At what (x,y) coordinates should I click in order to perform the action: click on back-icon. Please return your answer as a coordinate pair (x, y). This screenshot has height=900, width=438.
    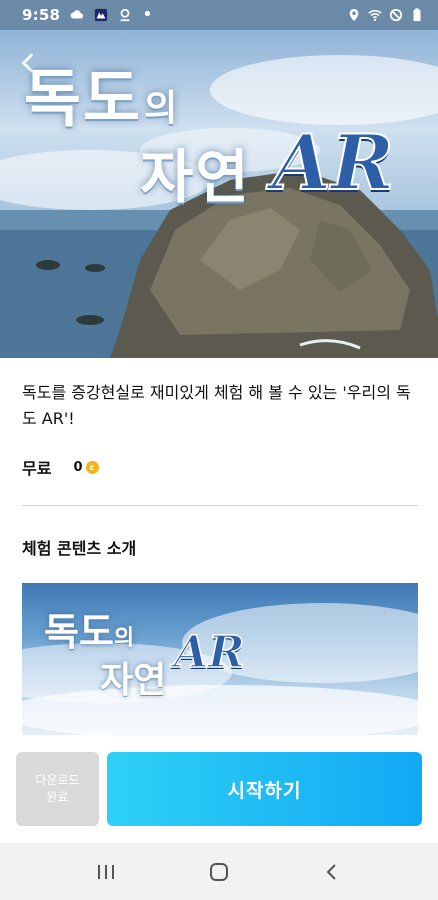
    Looking at the image, I should click on (332, 872).